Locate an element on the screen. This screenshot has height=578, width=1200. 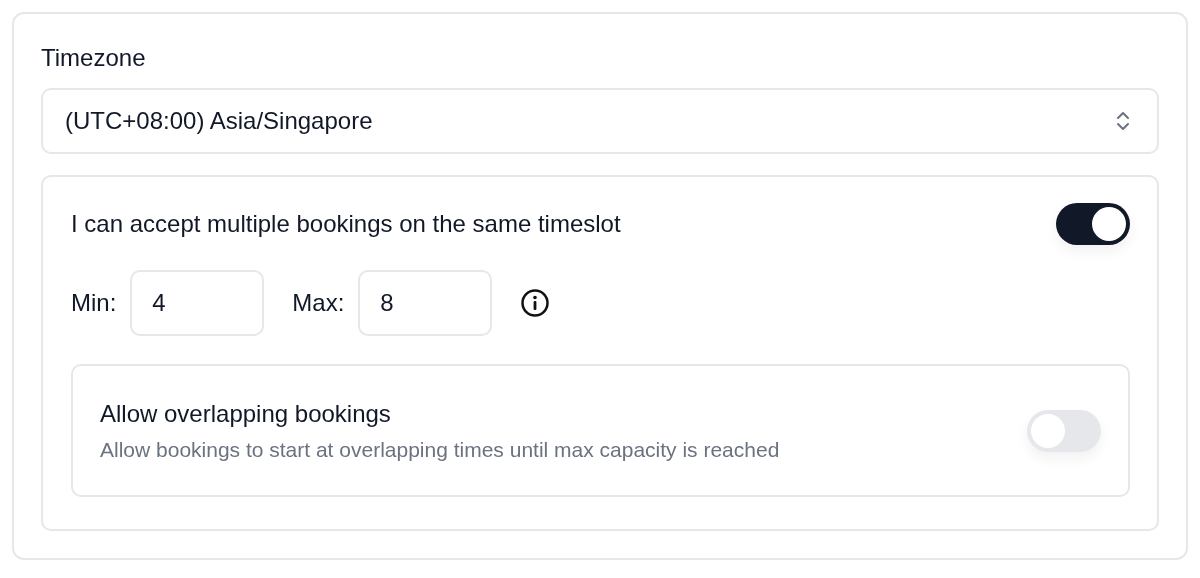
field-label: Min: is located at coordinates (94, 303).